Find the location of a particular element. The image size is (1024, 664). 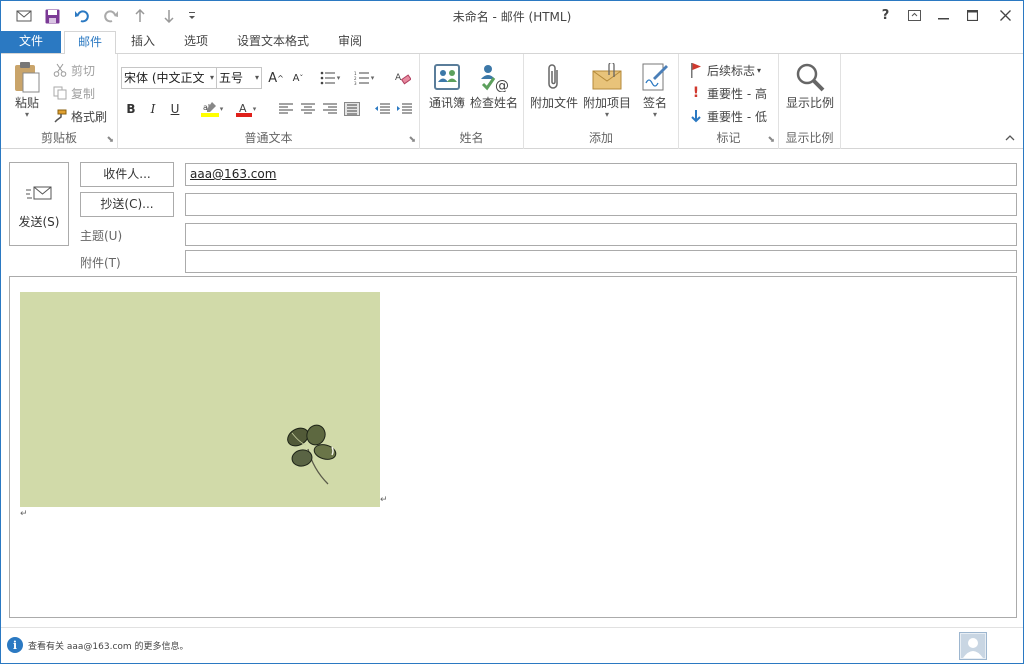

basic-text-group: 宋体 (中文正文 ▾ 五号 ▾ A ^ Aˇ ▾ 1 2 3 ▾ A B I U ab ▾ is located at coordinates (269, 101).